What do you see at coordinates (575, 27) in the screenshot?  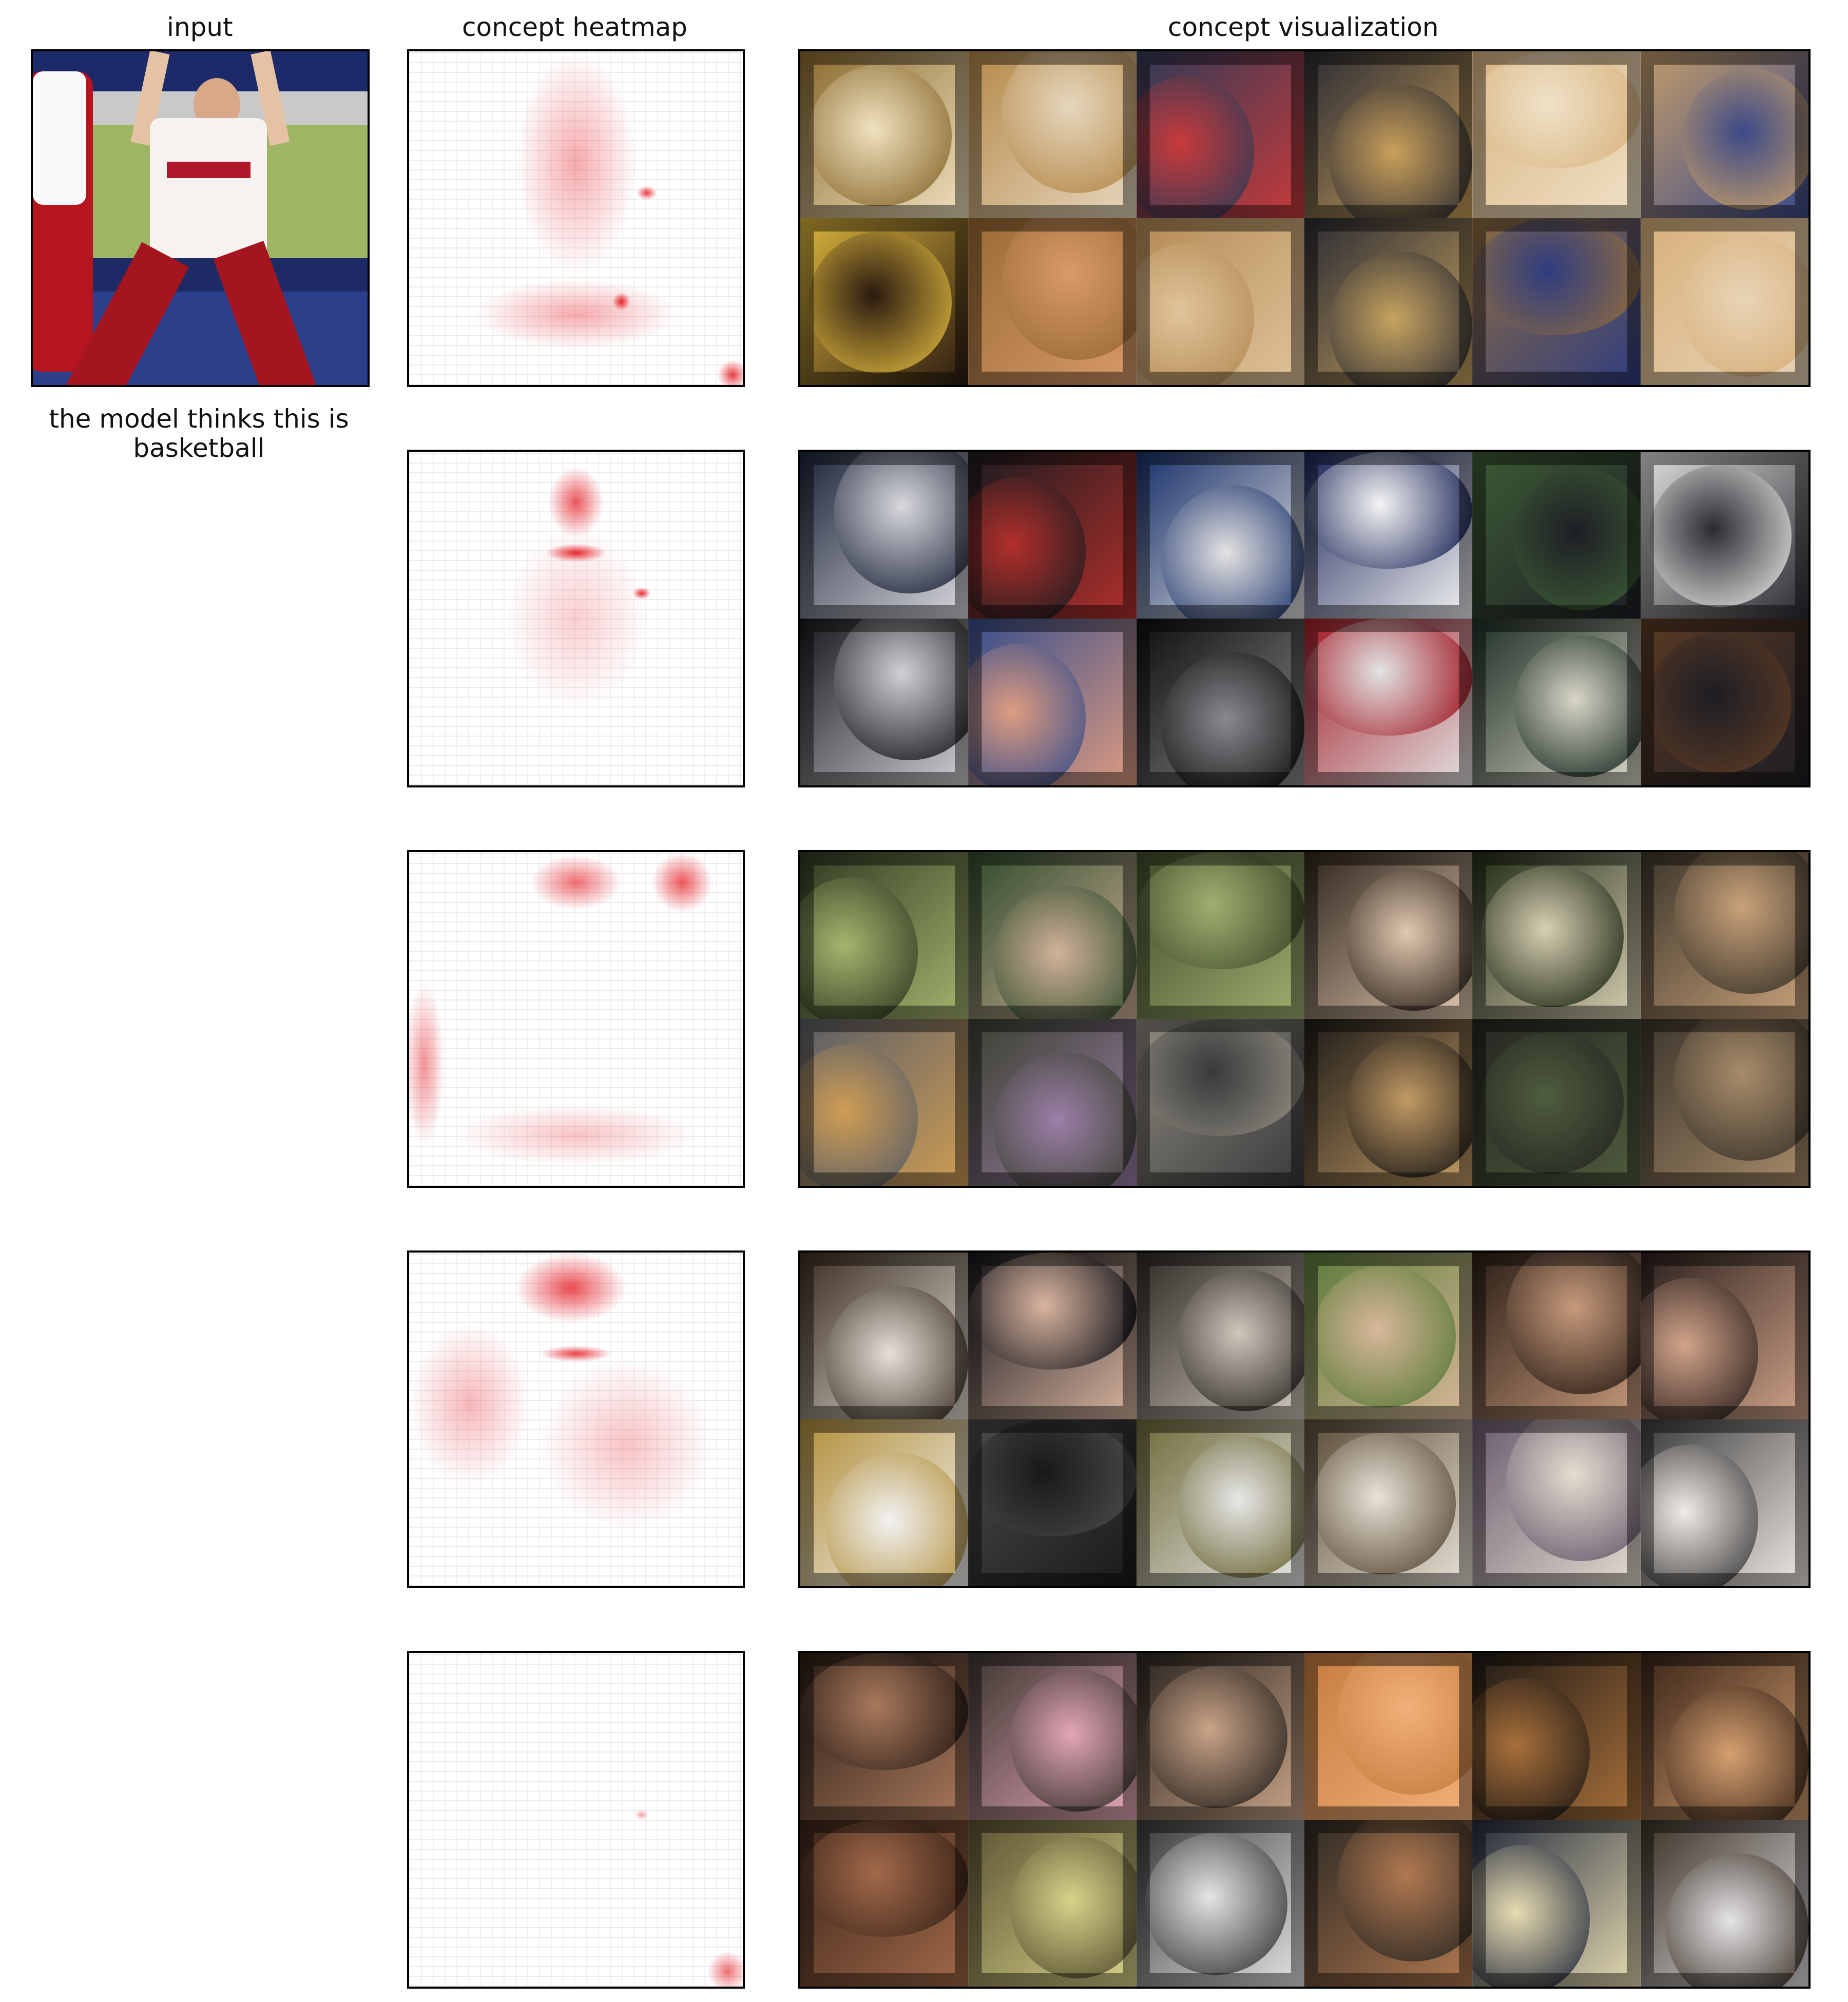 I see `heatmap-title: concept heatmap` at bounding box center [575, 27].